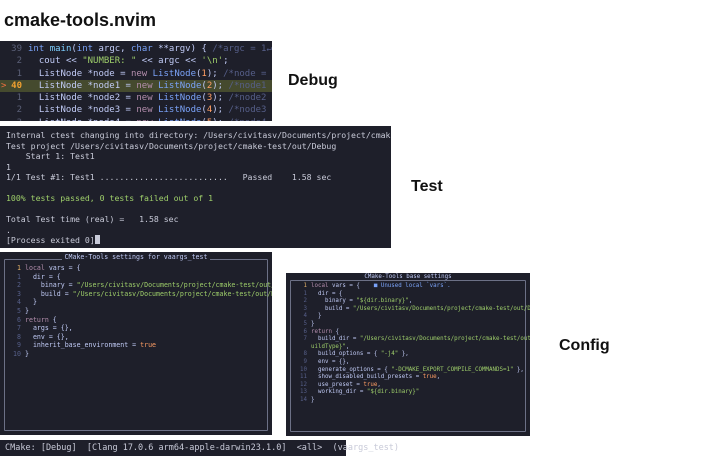  What do you see at coordinates (303, 377) in the screenshot?
I see `line-number: 11` at bounding box center [303, 377].